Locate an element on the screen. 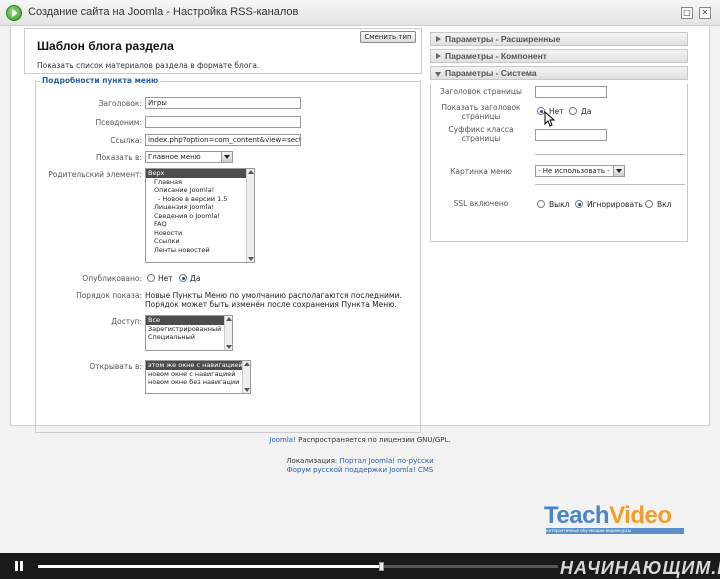 The width and height of the screenshot is (720, 579). suffix-label-2: страницы is located at coordinates (481, 138).